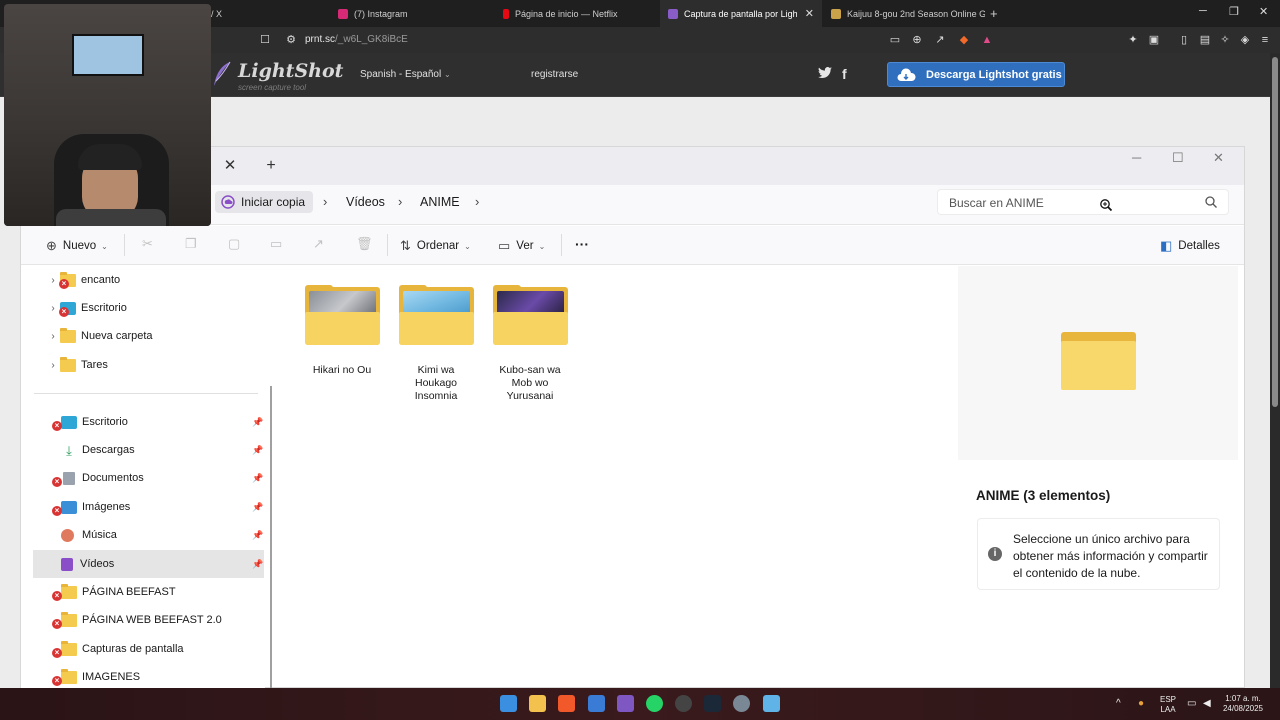 This screenshot has height=720, width=1280. What do you see at coordinates (1243, 704) in the screenshot?
I see `clock: 1:07 a. m. 24/08/2025` at bounding box center [1243, 704].